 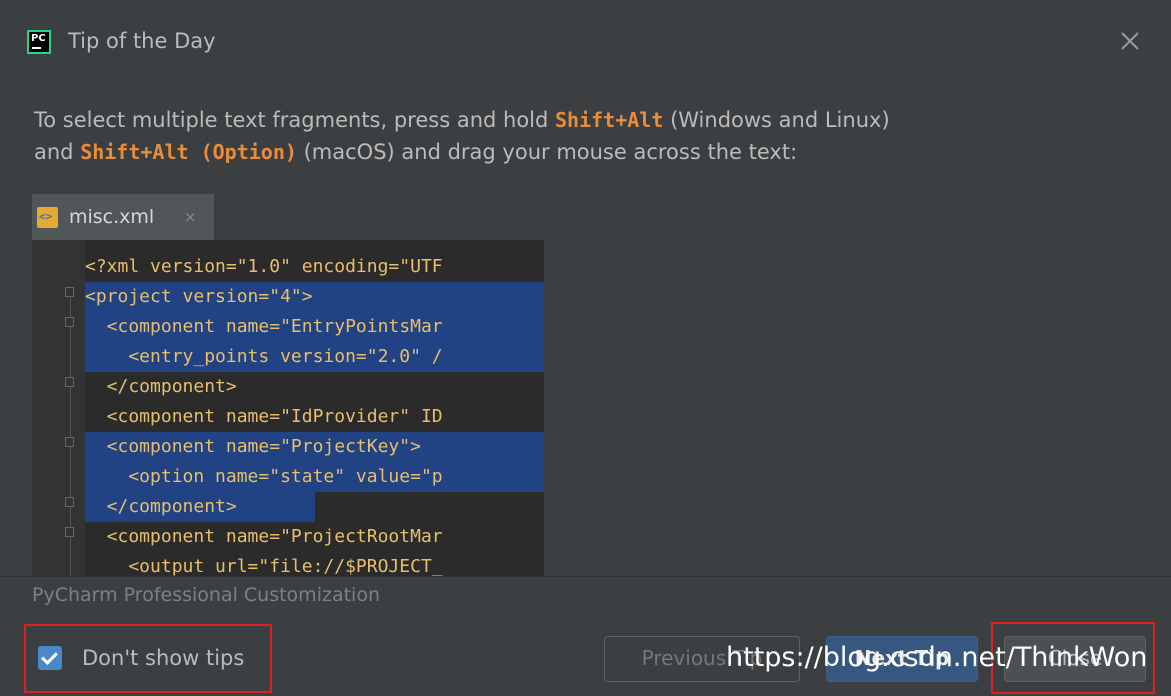 What do you see at coordinates (206, 595) in the screenshot?
I see `customization-label: PyCharm Professional Customization` at bounding box center [206, 595].